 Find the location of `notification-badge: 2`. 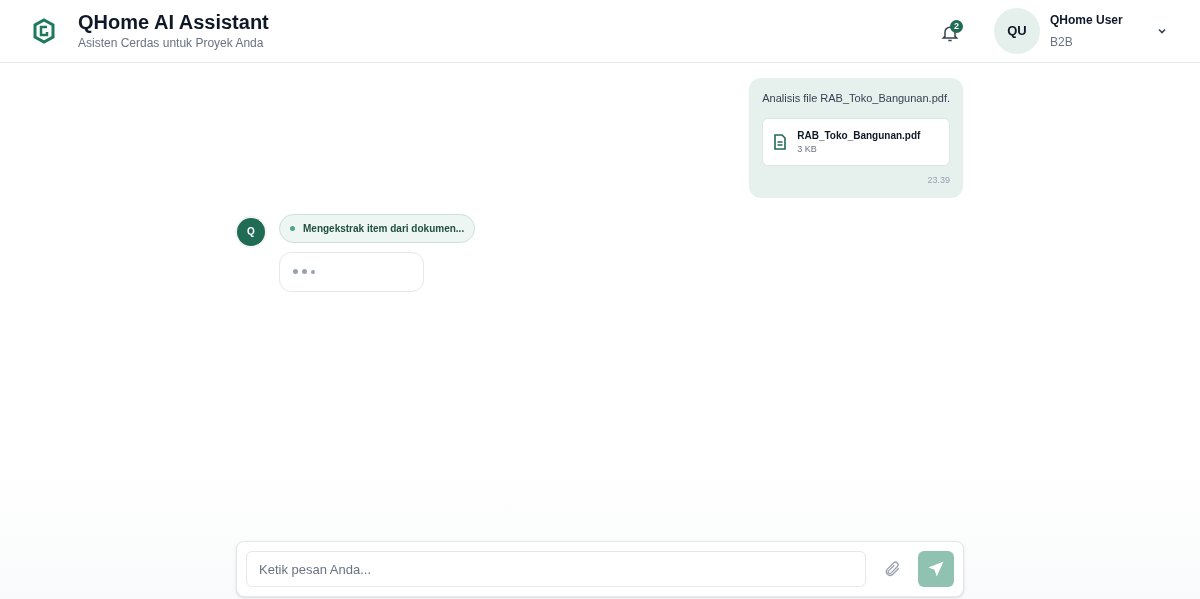

notification-badge: 2 is located at coordinates (956, 26).